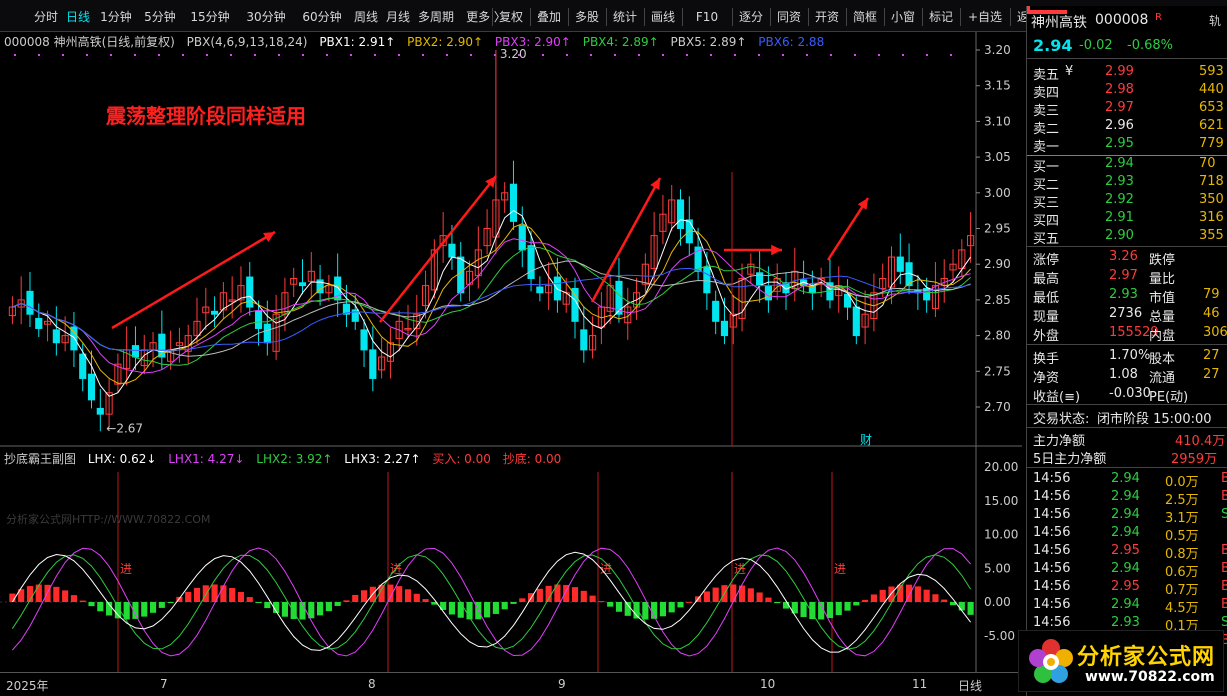 This screenshot has width=1227, height=696. Describe the element at coordinates (46, 17) in the screenshot. I see `toolbar-tab-0: 分时` at that location.